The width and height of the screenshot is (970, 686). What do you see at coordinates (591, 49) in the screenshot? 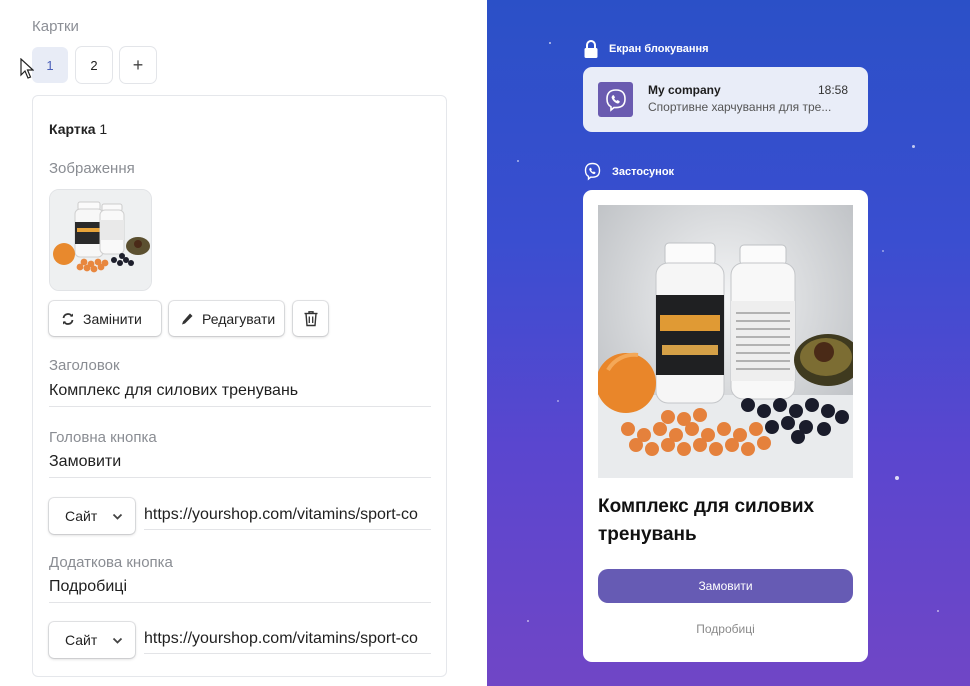
I see `lock-icon` at bounding box center [591, 49].